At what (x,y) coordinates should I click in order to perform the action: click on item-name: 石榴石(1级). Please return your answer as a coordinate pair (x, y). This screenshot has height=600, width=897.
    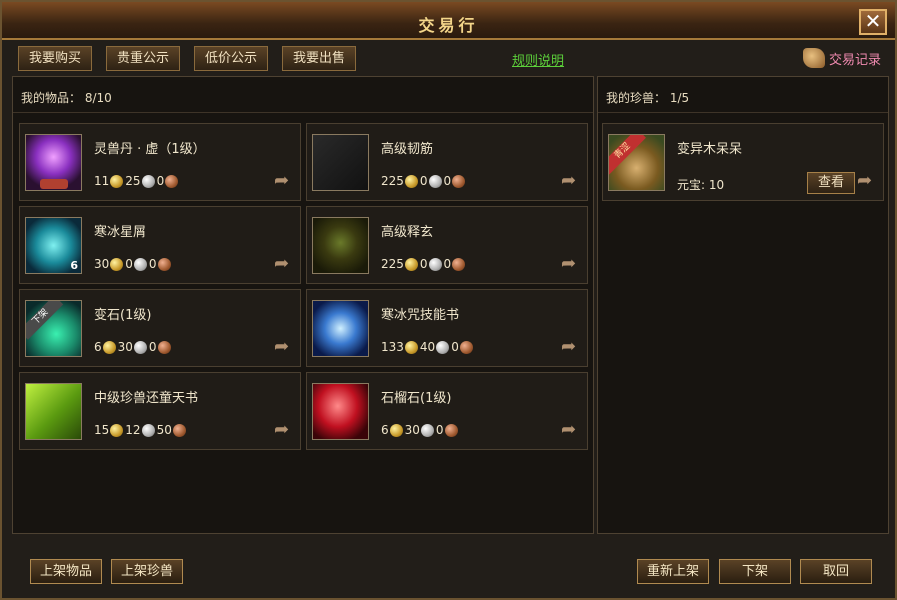
    Looking at the image, I should click on (416, 398).